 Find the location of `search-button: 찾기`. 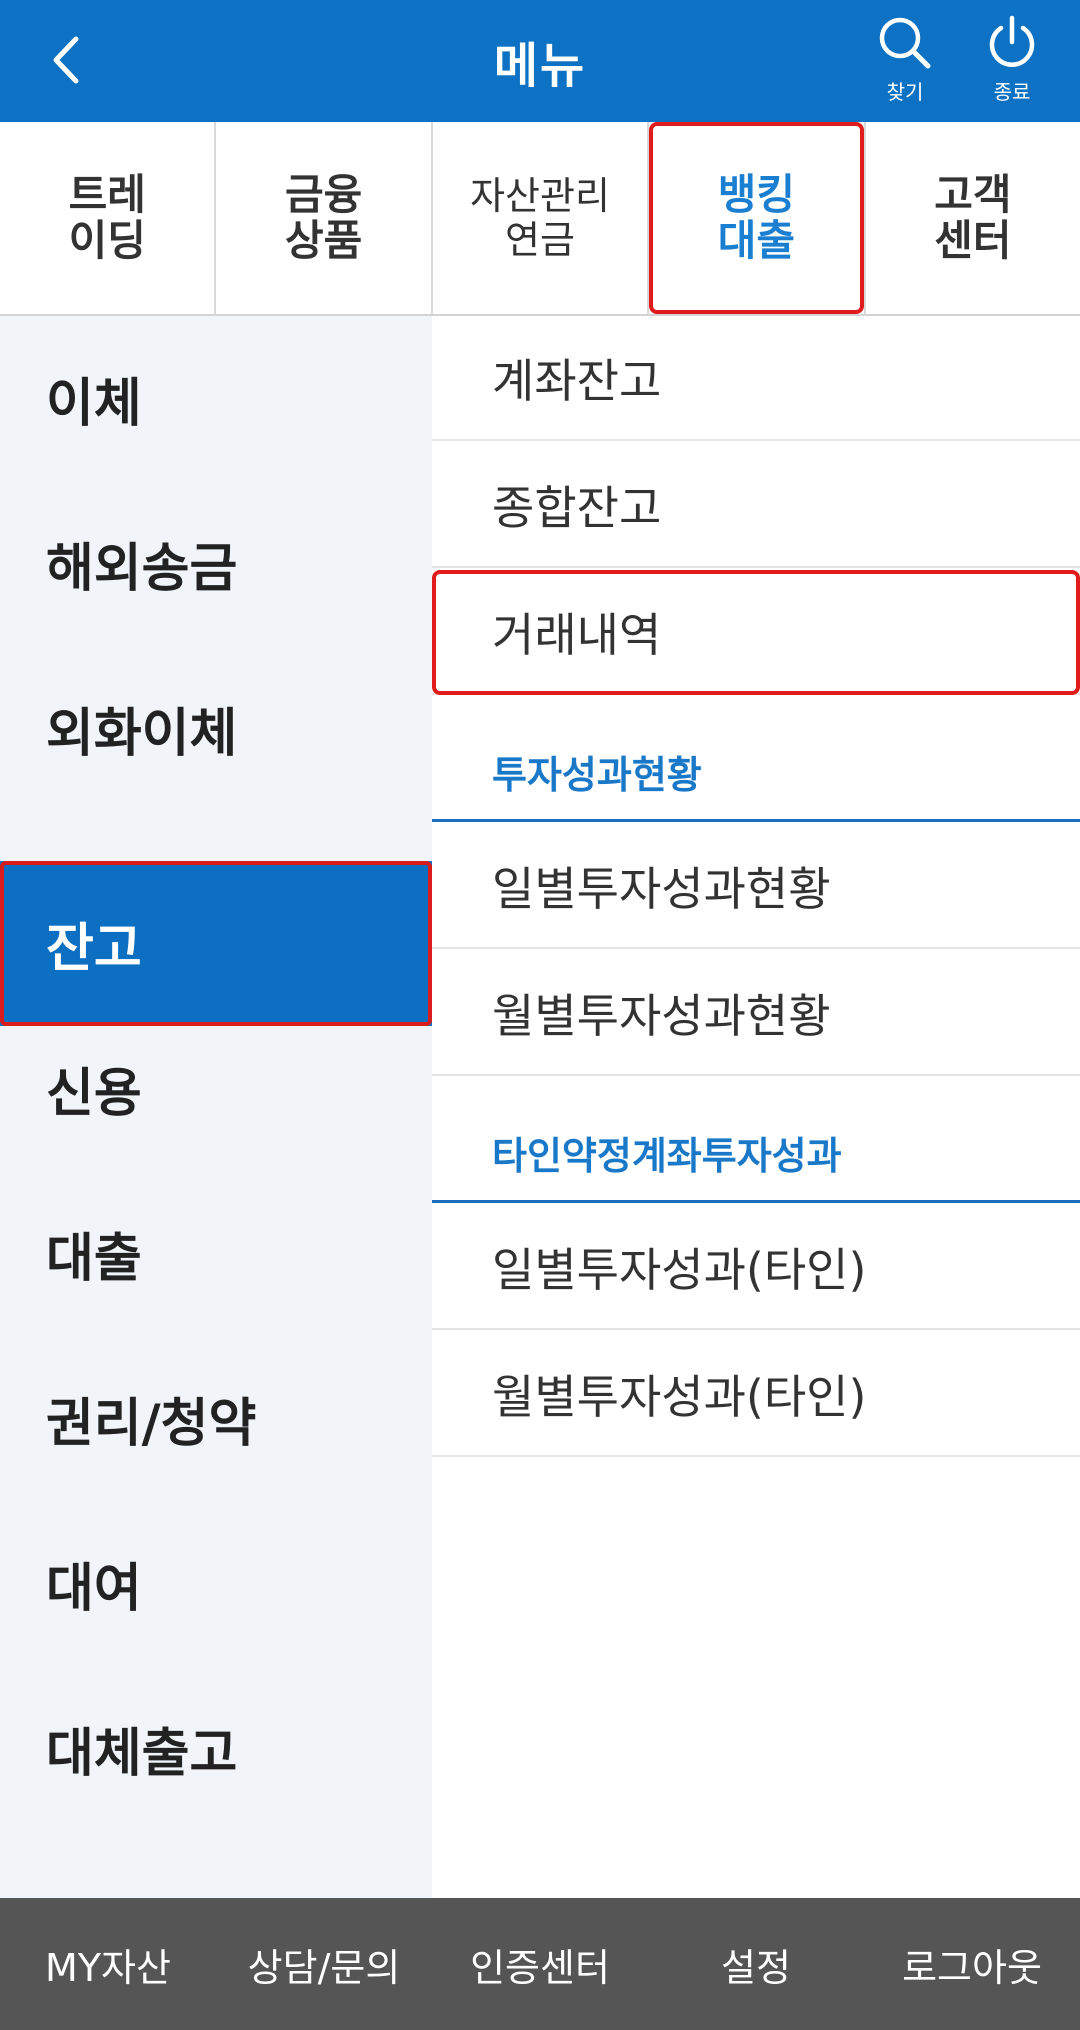

search-button: 찾기 is located at coordinates (905, 62).